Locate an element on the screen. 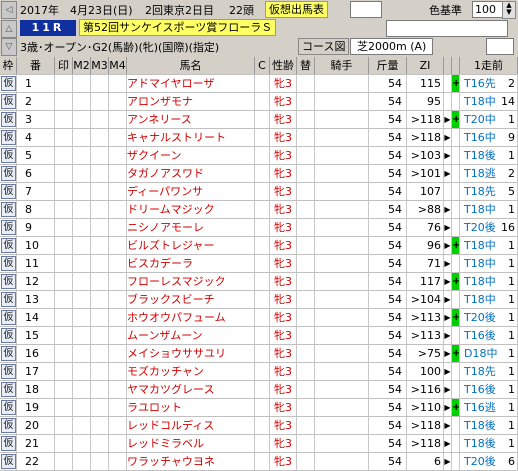  horse-name: ブラックスビーチ is located at coordinates (191, 299).